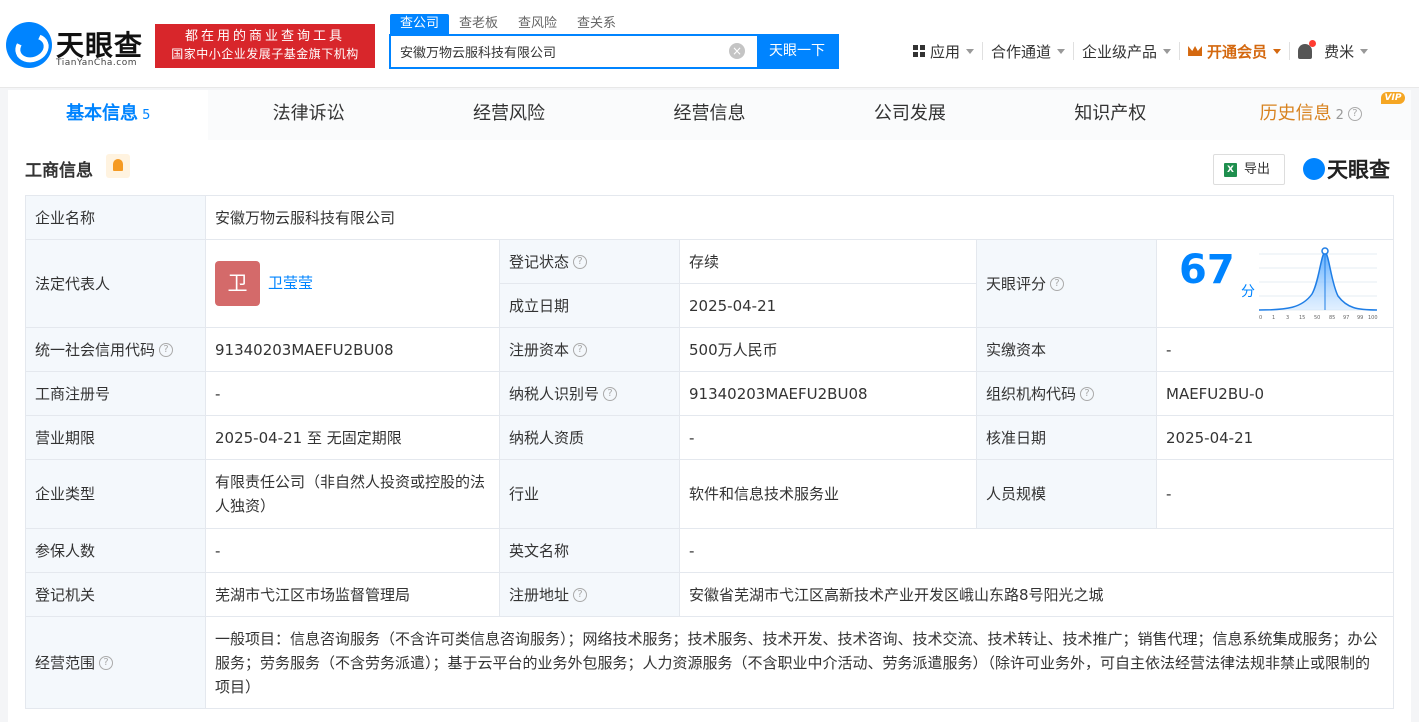 The width and height of the screenshot is (1419, 722). I want to click on legal-rep-cell: 卫卫莹莹, so click(352, 283).